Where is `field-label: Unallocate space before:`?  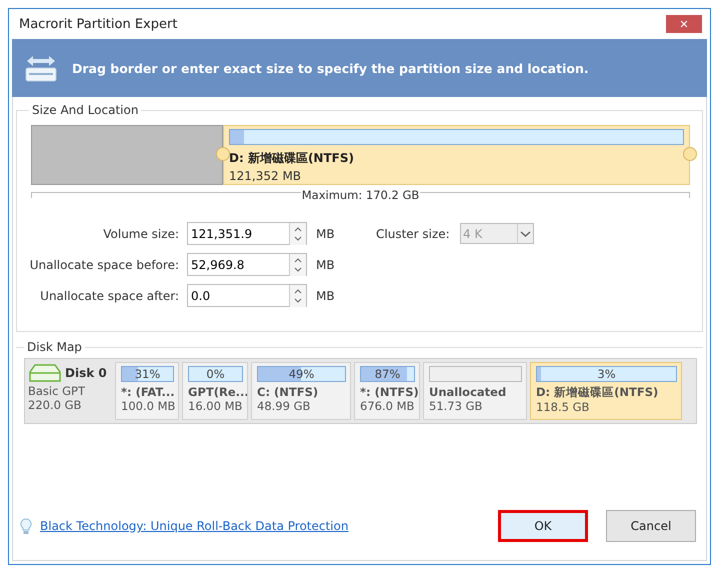
field-label: Unallocate space before: is located at coordinates (104, 265).